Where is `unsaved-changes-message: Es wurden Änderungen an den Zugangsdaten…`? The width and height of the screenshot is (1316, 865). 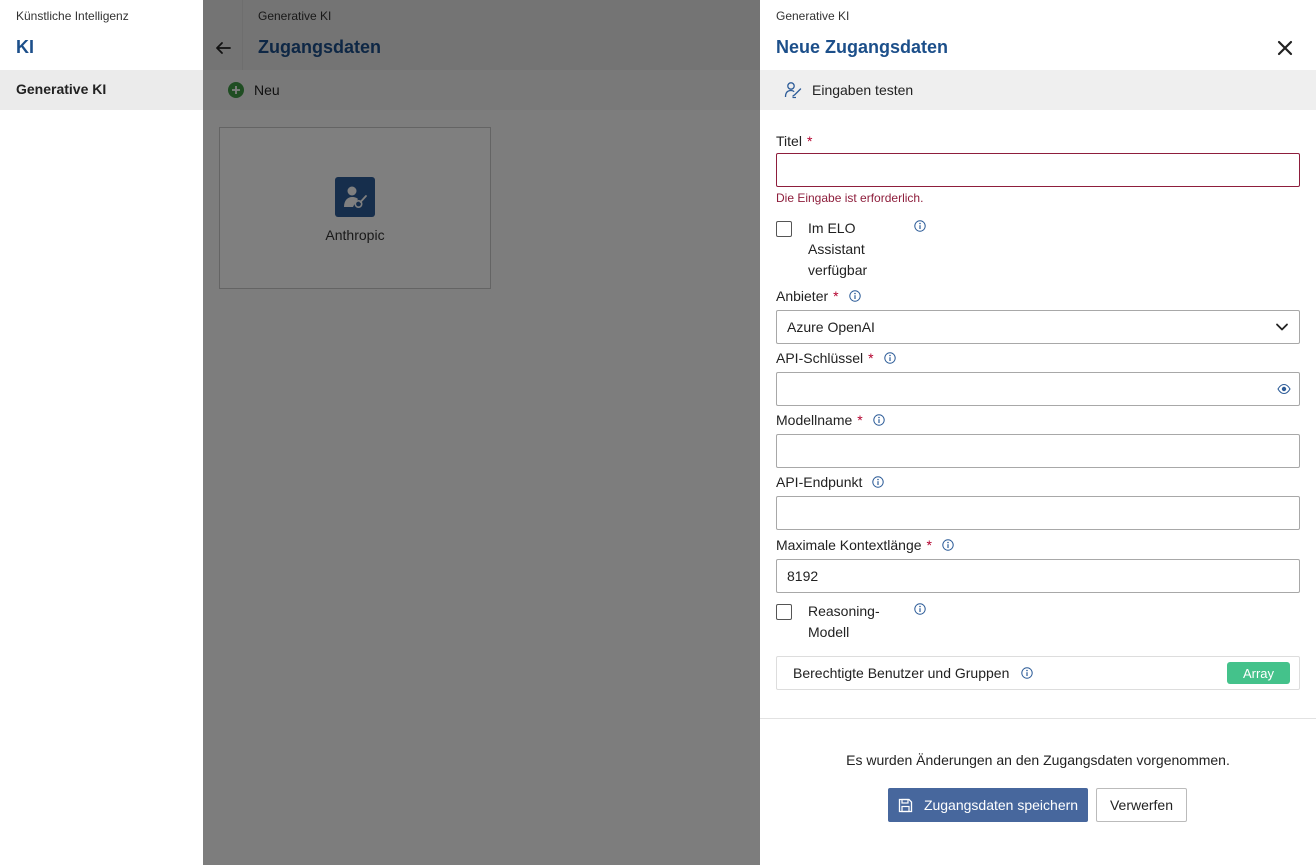 unsaved-changes-message: Es wurden Änderungen an den Zugangsdaten… is located at coordinates (1038, 760).